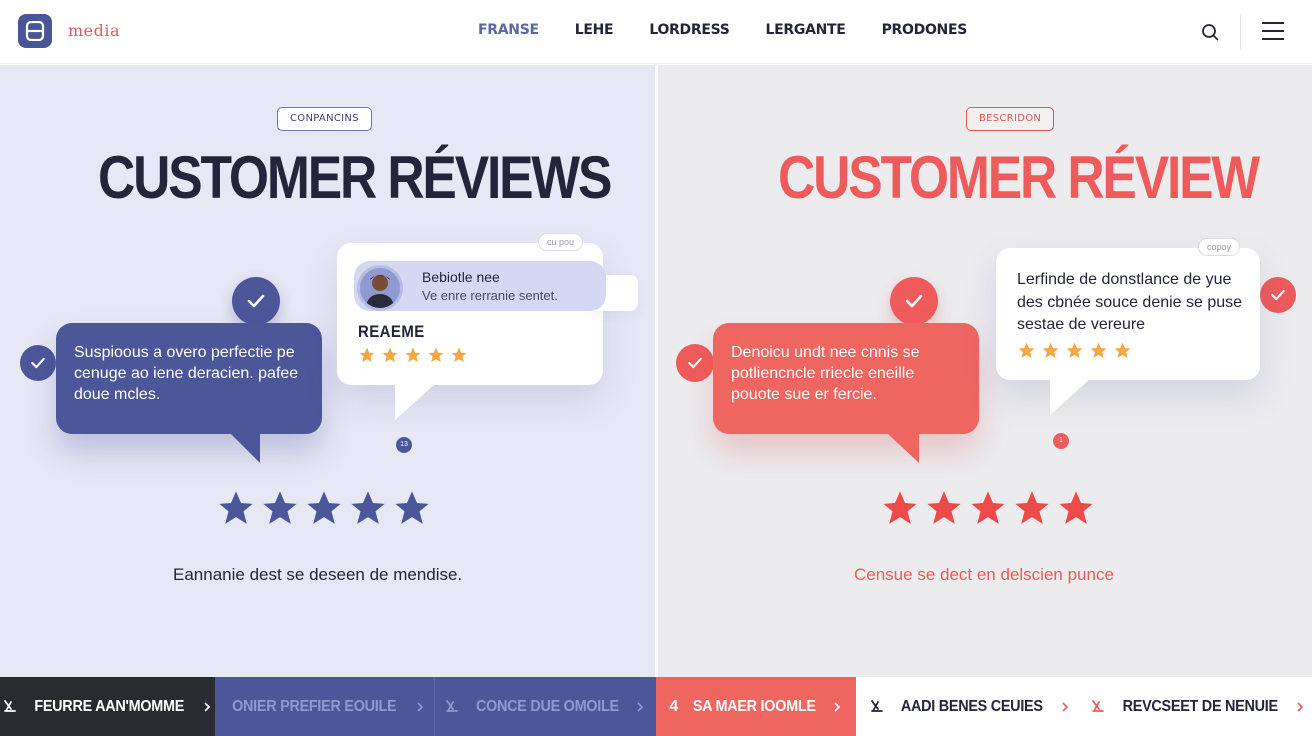  Describe the element at coordinates (355, 177) in the screenshot. I see `page-title: CUSTOMER RÉVIEWS` at that location.